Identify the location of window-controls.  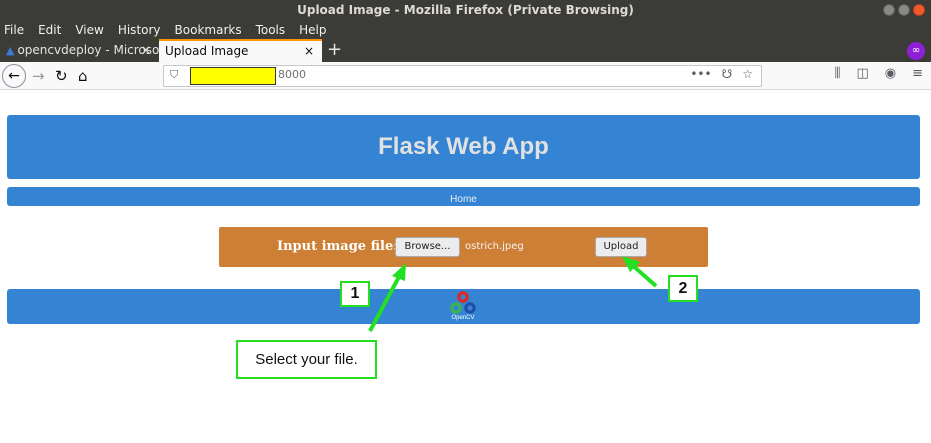
(904, 10).